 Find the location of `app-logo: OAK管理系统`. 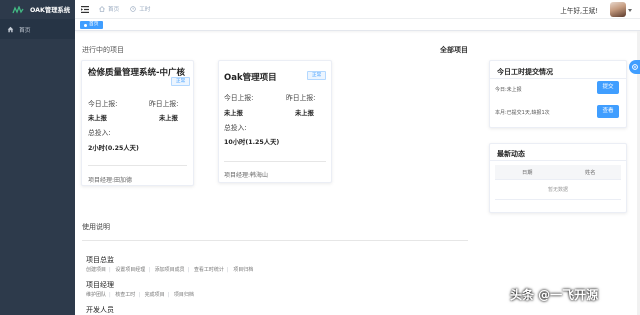

app-logo: OAK管理系统 is located at coordinates (37, 9).